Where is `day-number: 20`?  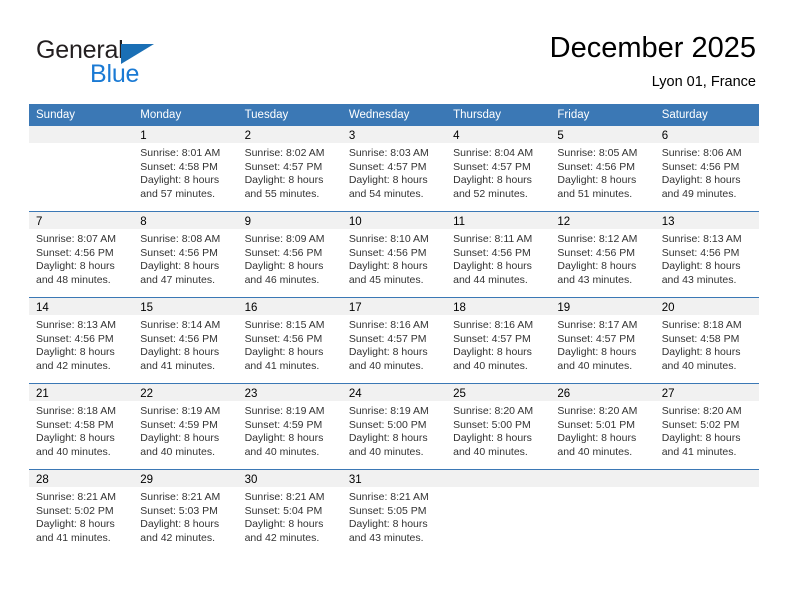
day-number: 20 is located at coordinates (706, 306).